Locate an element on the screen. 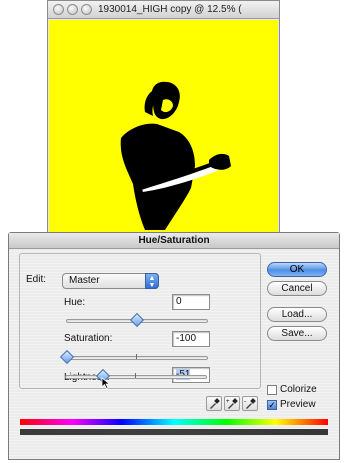 This screenshot has width=348, height=463. minimize-window-icon is located at coordinates (72, 9).